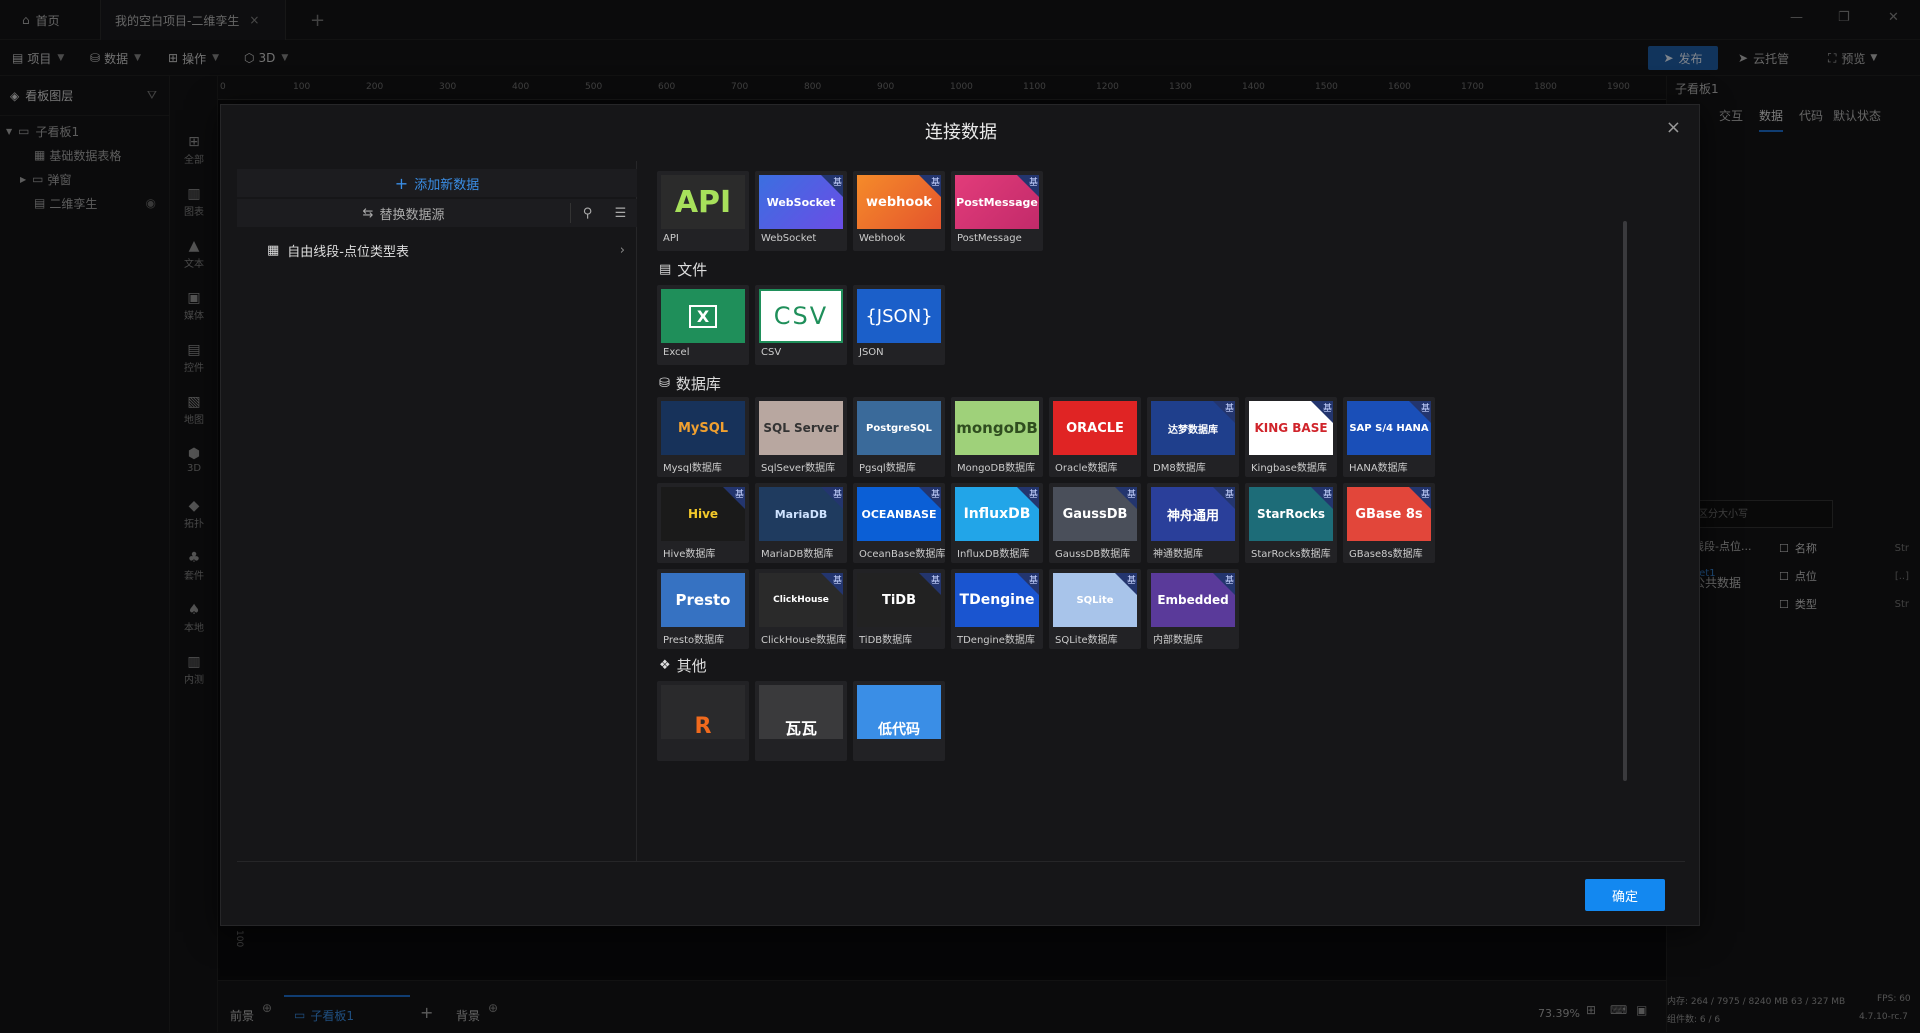 This screenshot has width=1920, height=1033. I want to click on card-label: ClickHouse数据库, so click(804, 640).